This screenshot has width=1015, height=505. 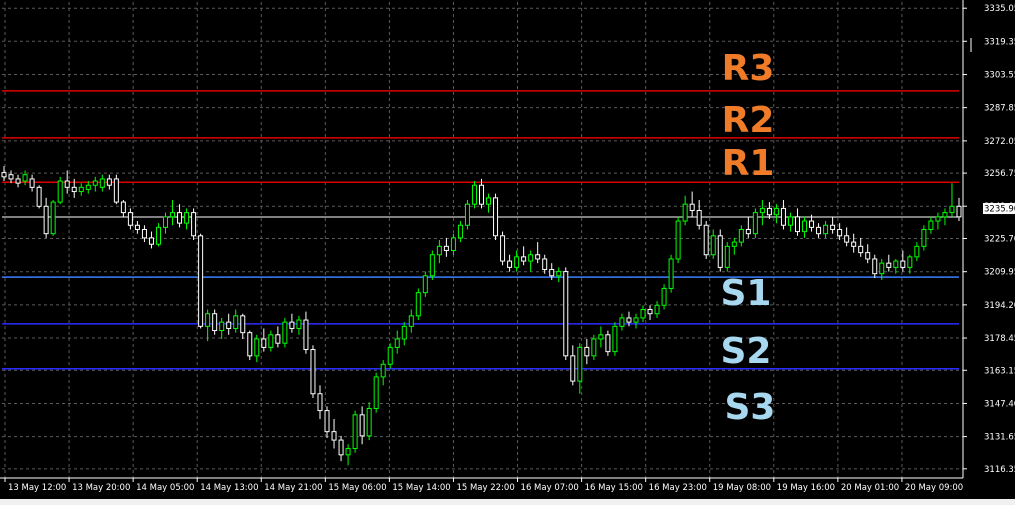 What do you see at coordinates (999, 142) in the screenshot?
I see `y-tick-label: 3272.05` at bounding box center [999, 142].